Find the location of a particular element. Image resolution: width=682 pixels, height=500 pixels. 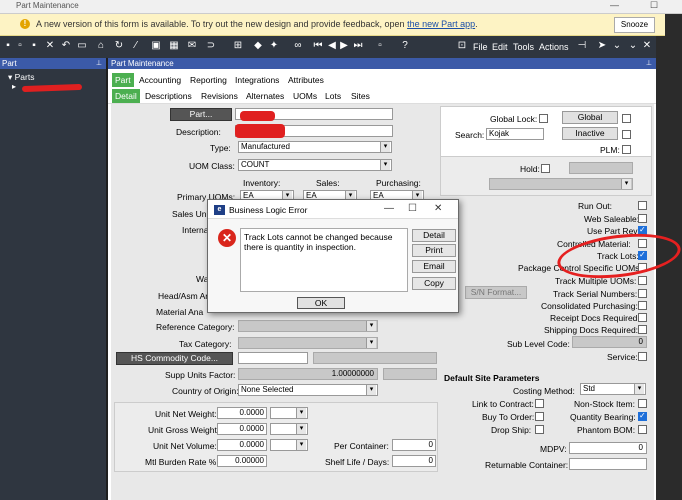

buy-to-order-checkbox is located at coordinates (539, 416).